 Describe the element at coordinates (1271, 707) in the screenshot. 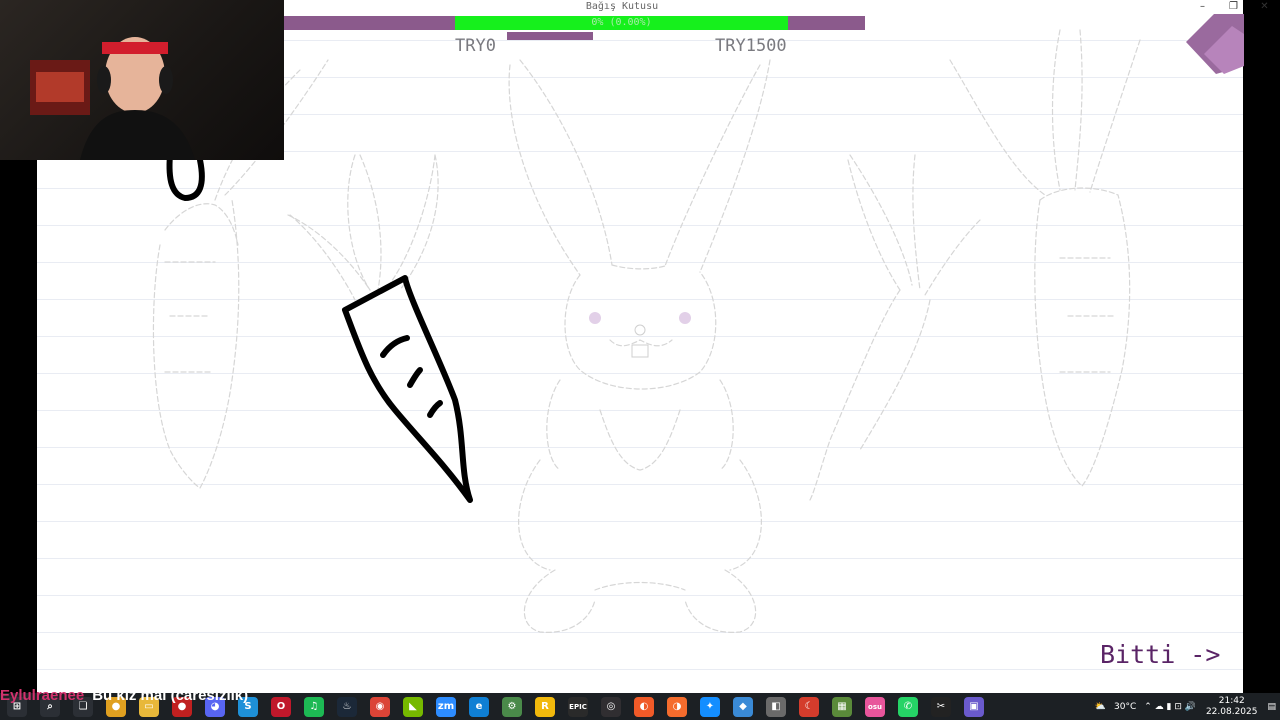

I see `notification-icon: ▤` at that location.